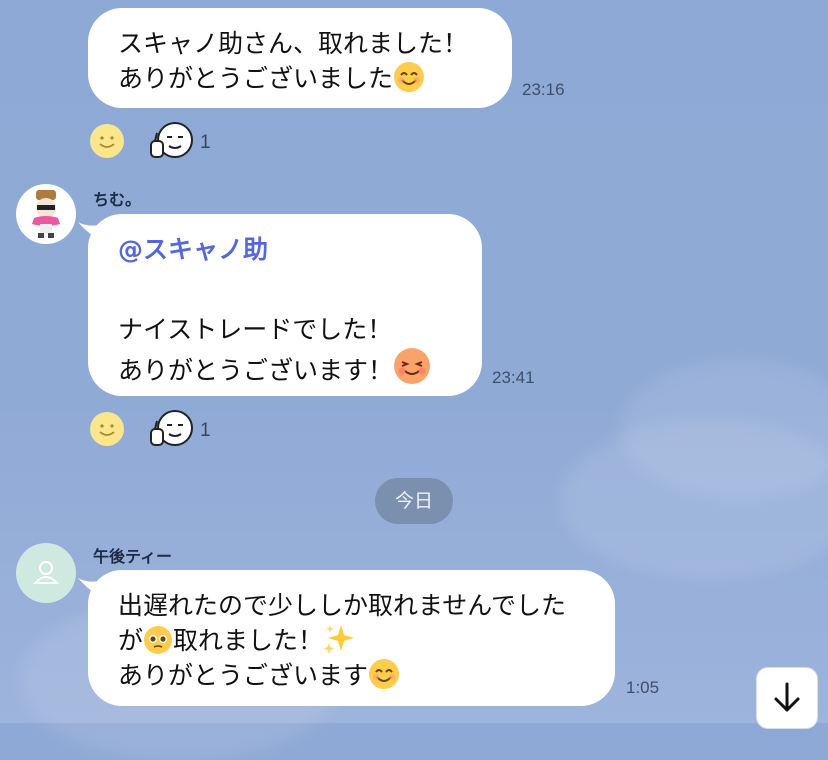  Describe the element at coordinates (131, 640) in the screenshot. I see `message-line: が` at that location.